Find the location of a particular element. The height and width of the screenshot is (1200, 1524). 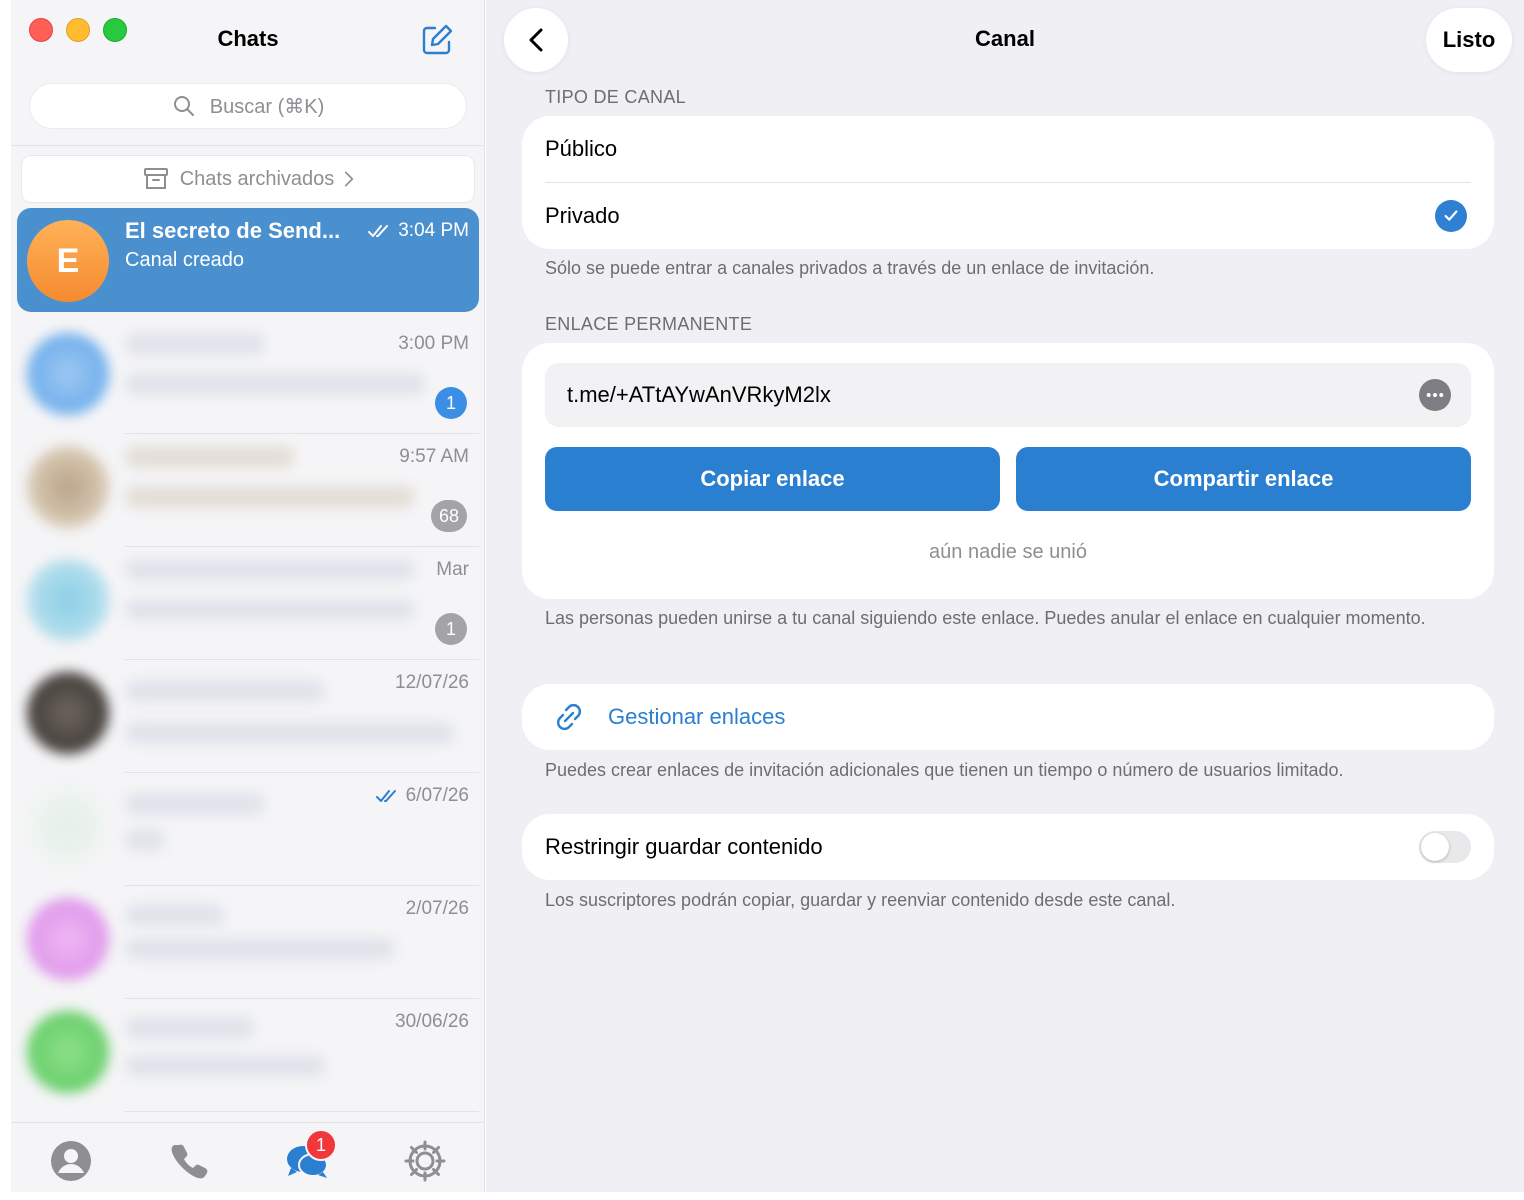

archived-chats-button: Chats archivados is located at coordinates (248, 179).